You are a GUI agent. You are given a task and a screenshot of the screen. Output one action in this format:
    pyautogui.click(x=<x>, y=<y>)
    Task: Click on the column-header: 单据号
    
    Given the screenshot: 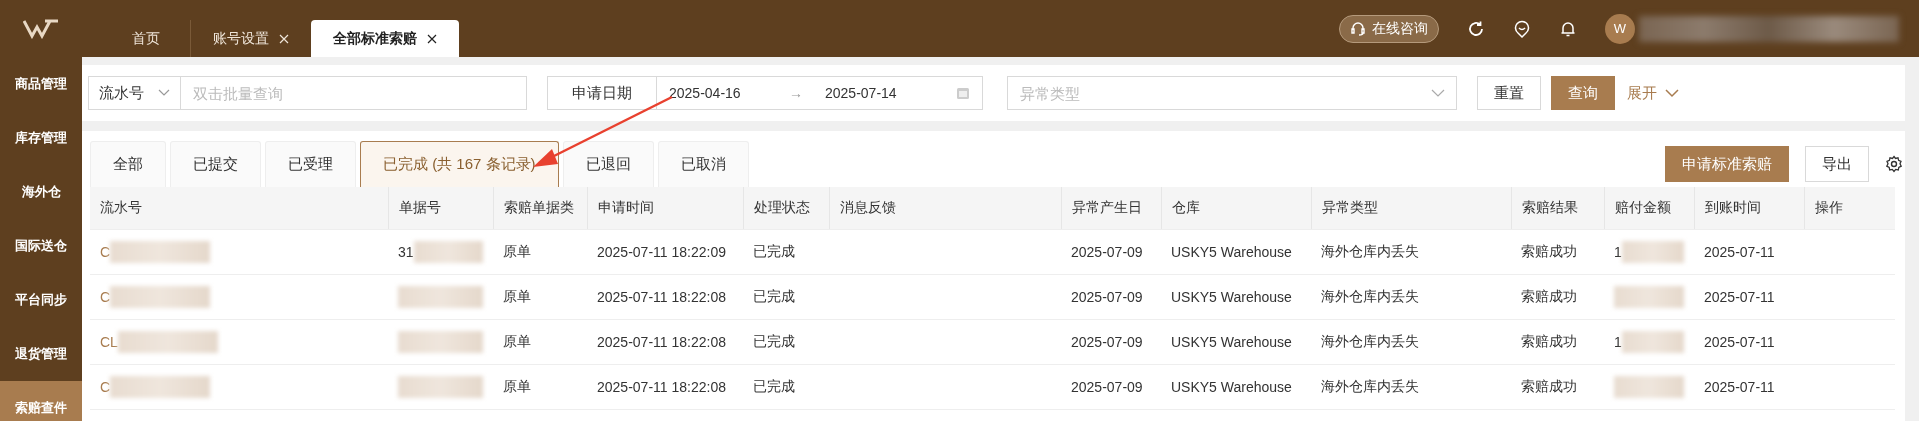 What is the action you would take?
    pyautogui.click(x=440, y=208)
    